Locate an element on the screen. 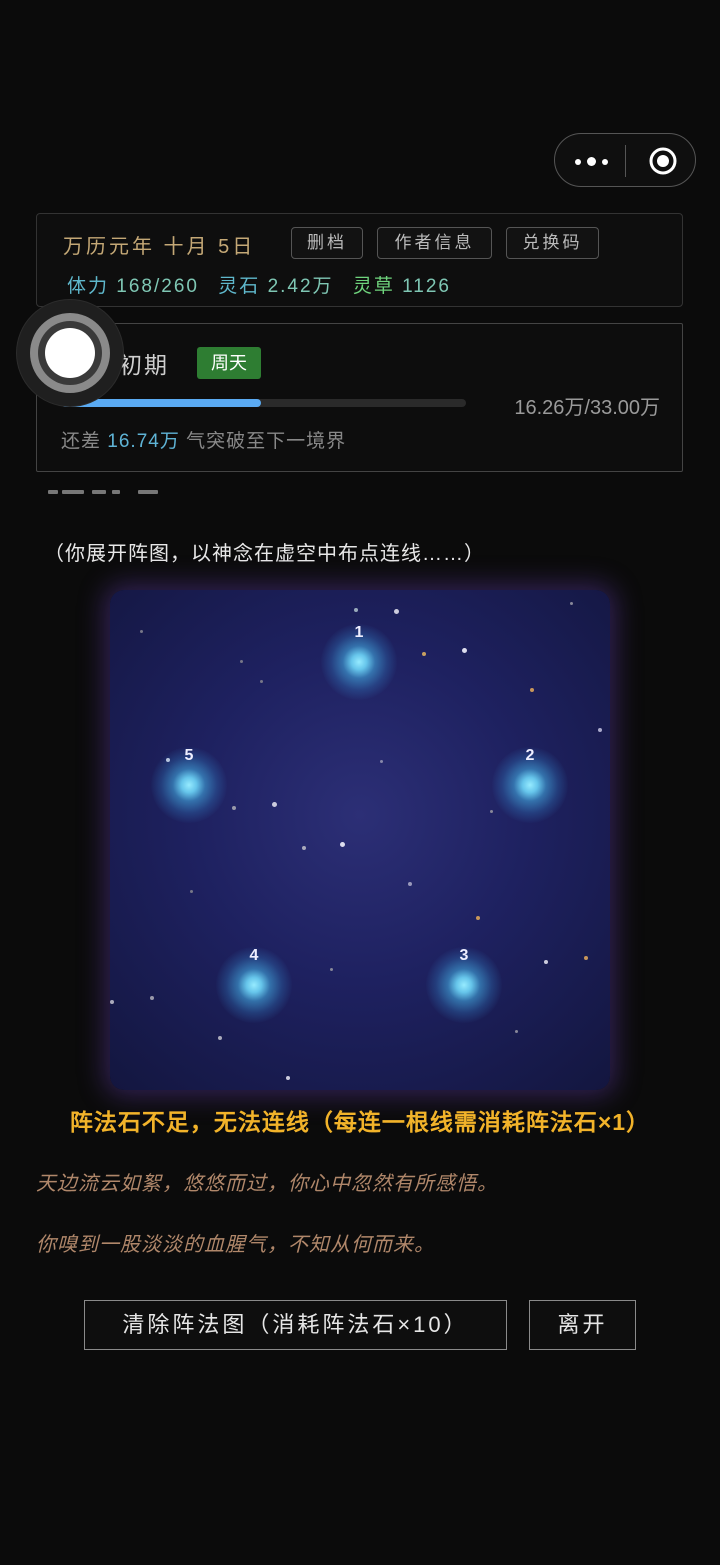  herb-value: 1126 is located at coordinates (426, 286).